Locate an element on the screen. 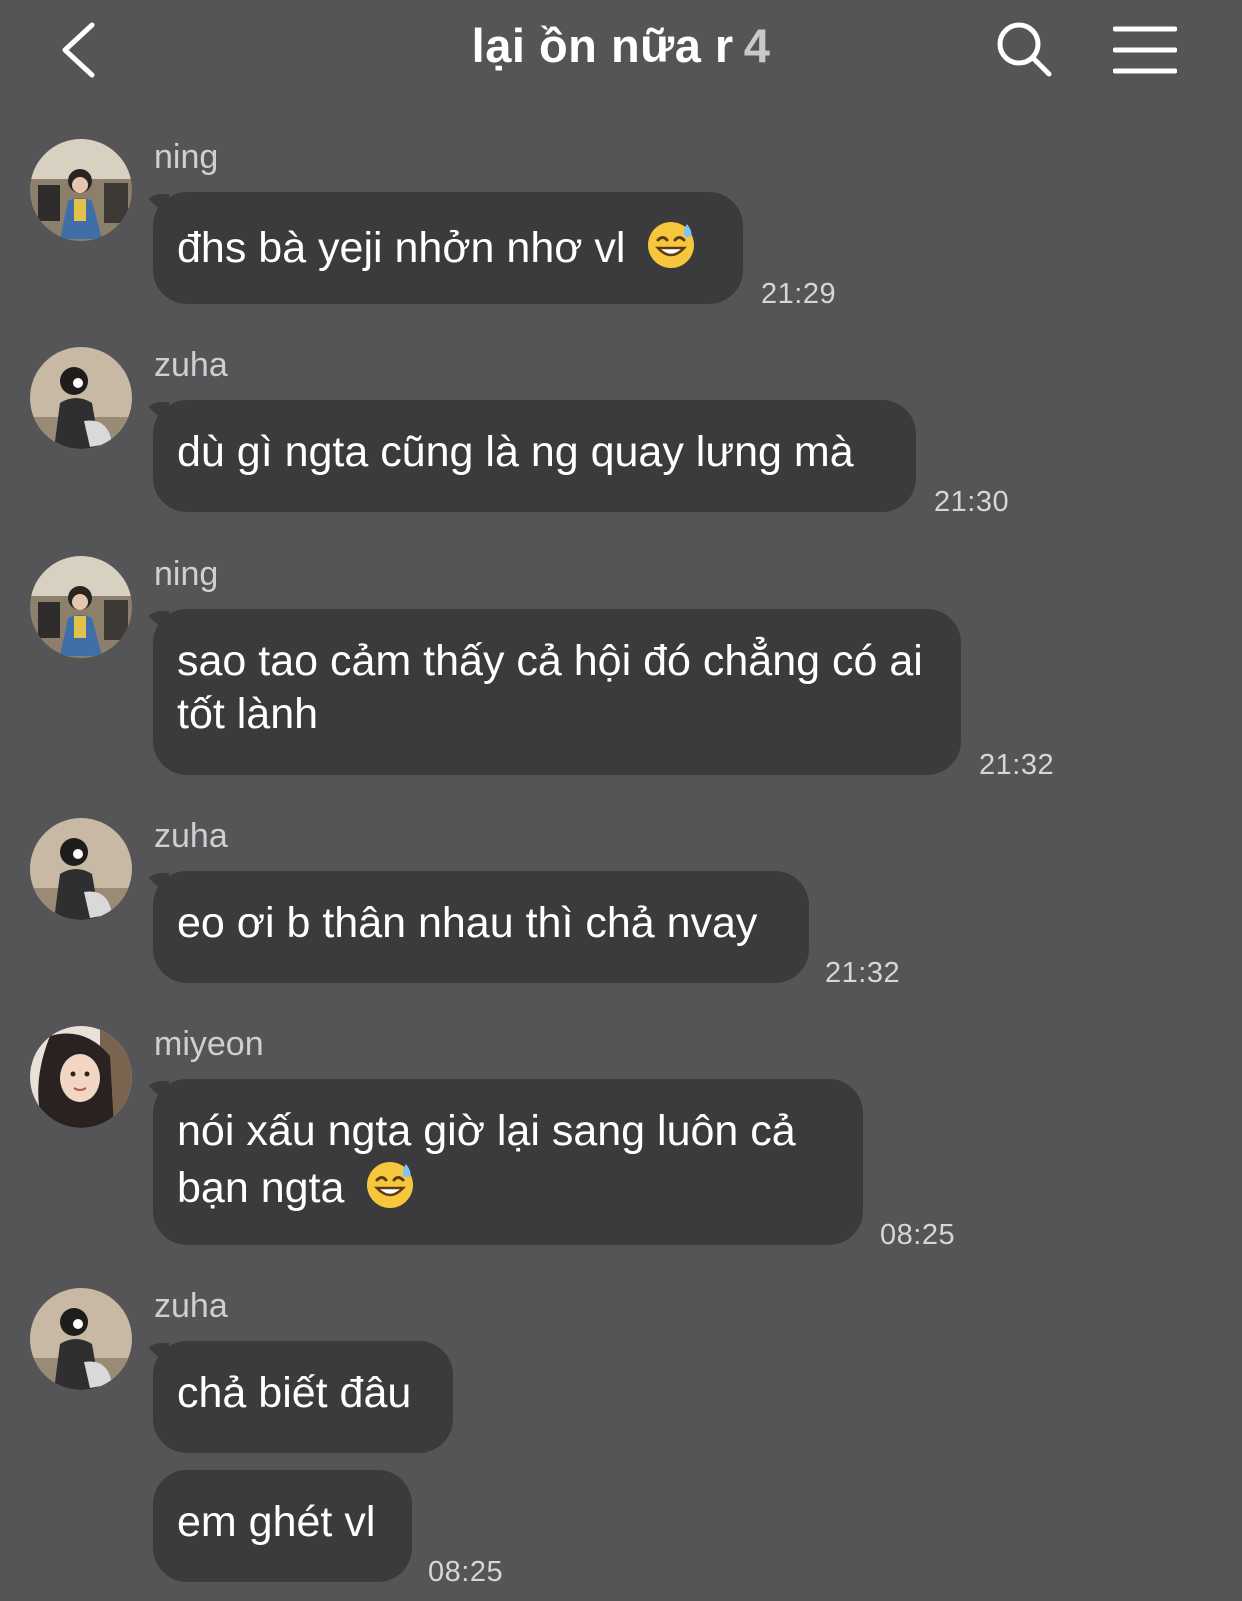  sender-name: miyeon is located at coordinates (209, 1044).